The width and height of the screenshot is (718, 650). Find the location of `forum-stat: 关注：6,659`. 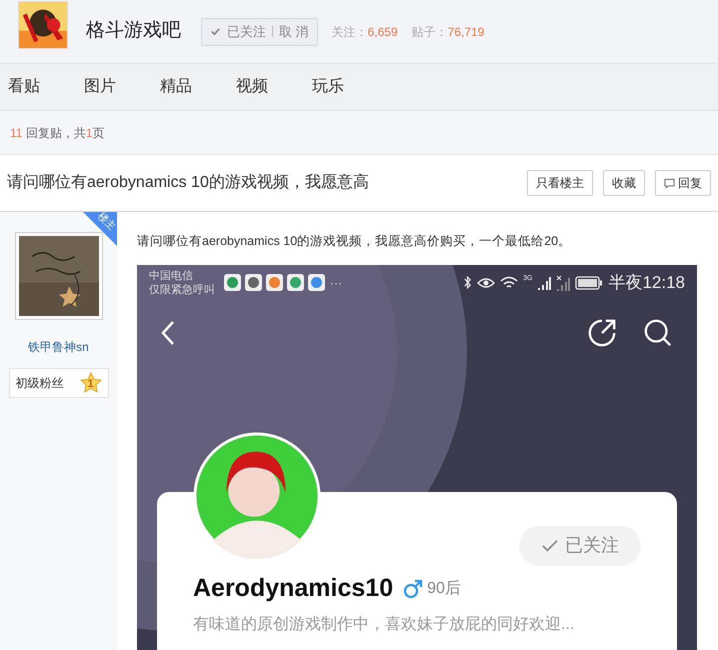

forum-stat: 关注：6,659 is located at coordinates (365, 32).